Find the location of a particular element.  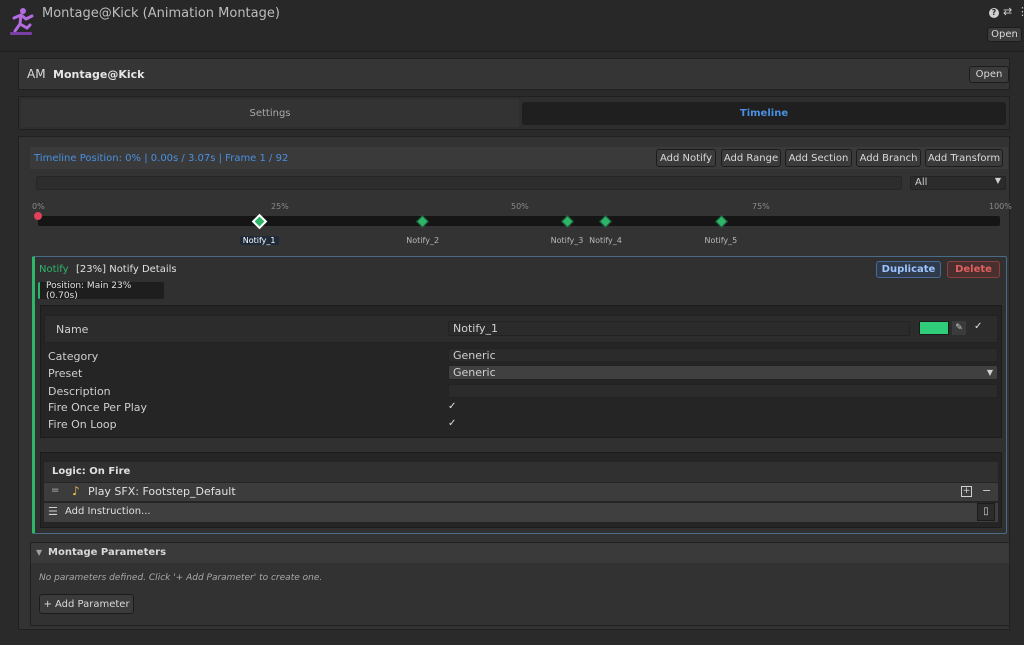

filter-dropdown-value: All is located at coordinates (921, 182).